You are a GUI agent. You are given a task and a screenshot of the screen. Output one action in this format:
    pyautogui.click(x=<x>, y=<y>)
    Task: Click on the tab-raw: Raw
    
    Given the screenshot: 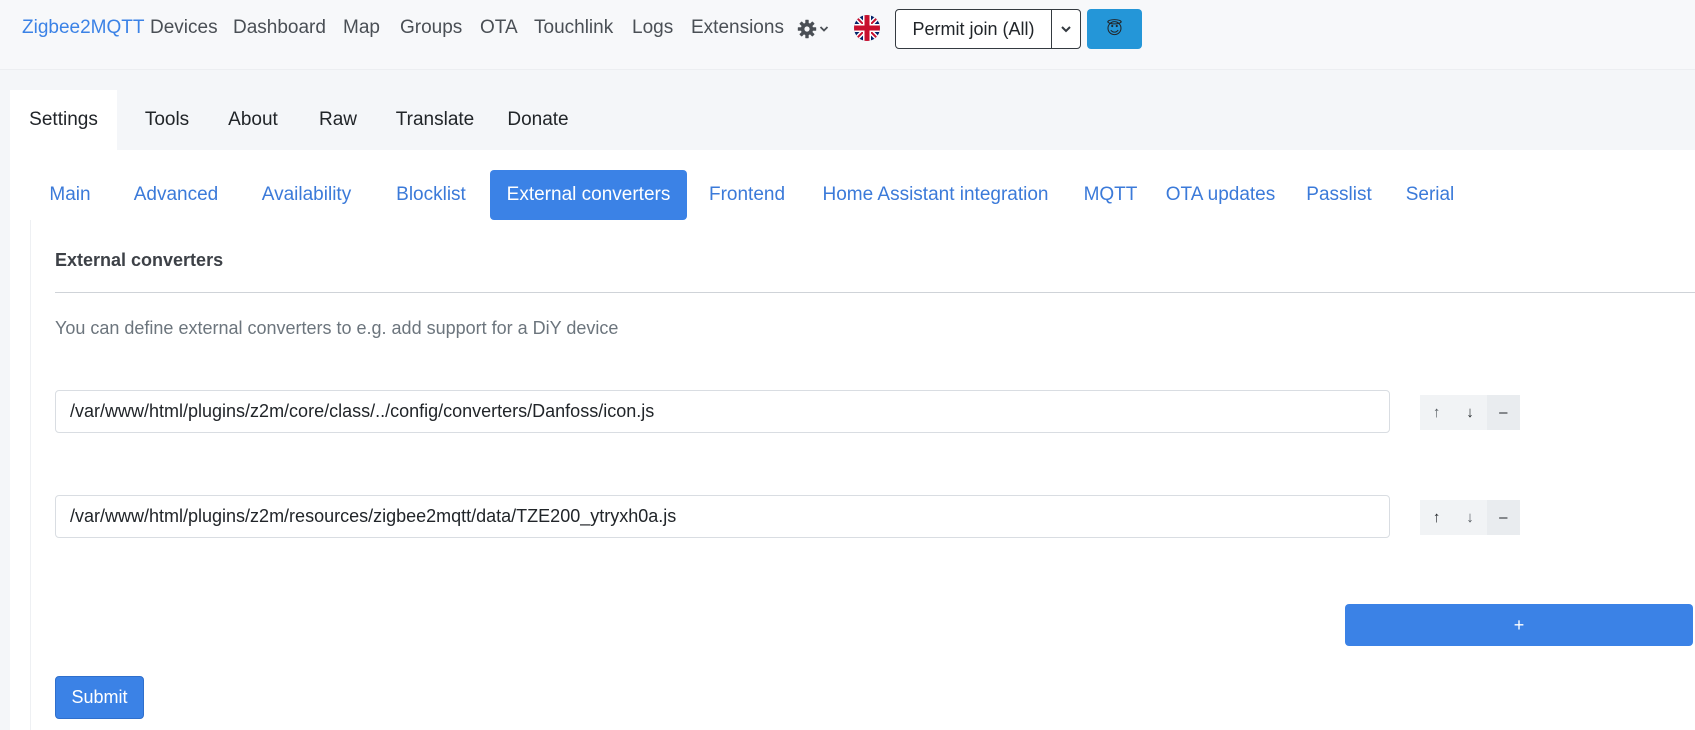 What is the action you would take?
    pyautogui.click(x=338, y=120)
    